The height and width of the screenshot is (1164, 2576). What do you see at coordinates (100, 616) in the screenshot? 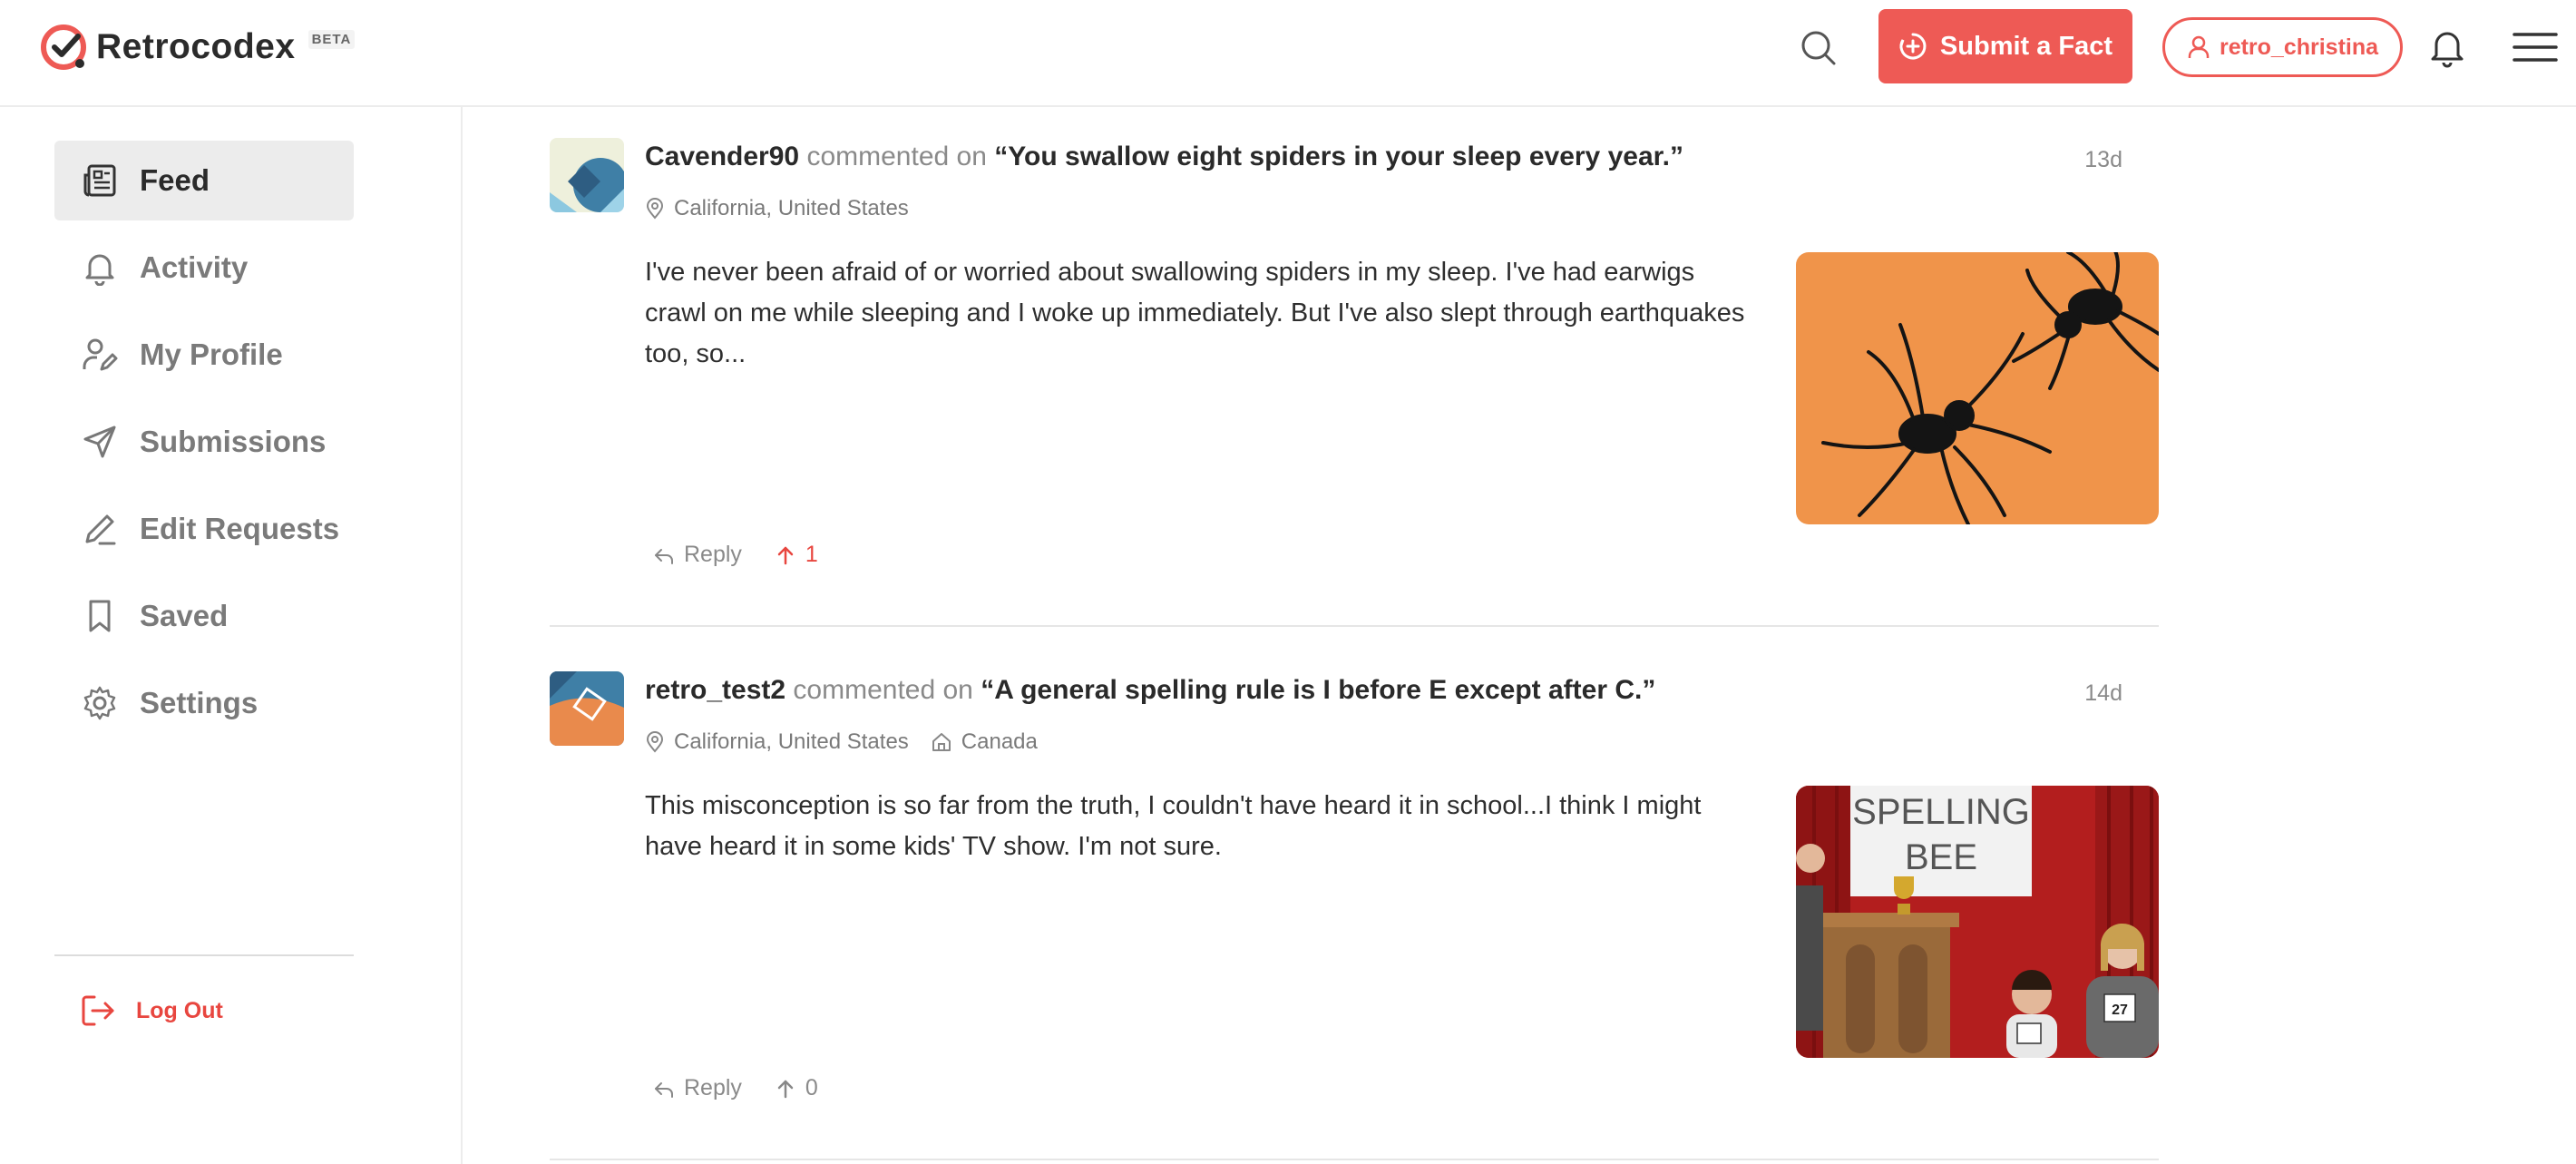
I see `bookmark-icon` at bounding box center [100, 616].